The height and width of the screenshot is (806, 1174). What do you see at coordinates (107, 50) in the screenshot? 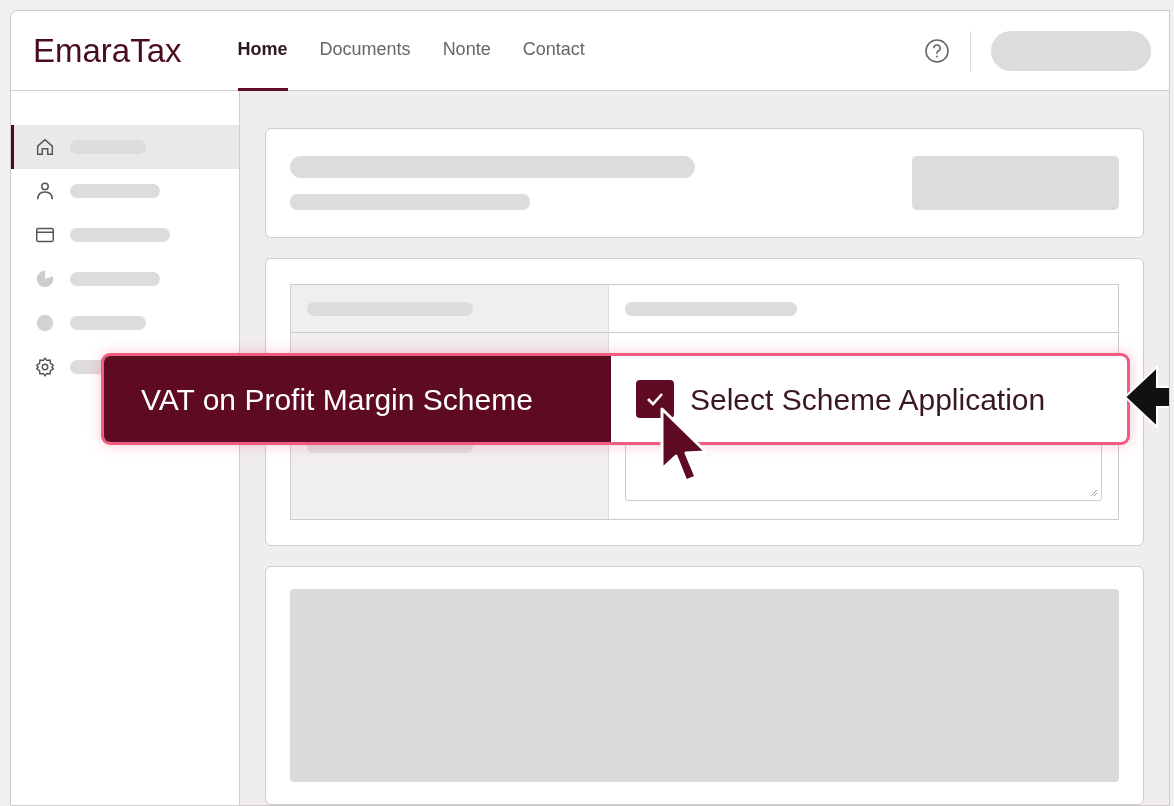
I see `brand-logo: EmaraTax` at bounding box center [107, 50].